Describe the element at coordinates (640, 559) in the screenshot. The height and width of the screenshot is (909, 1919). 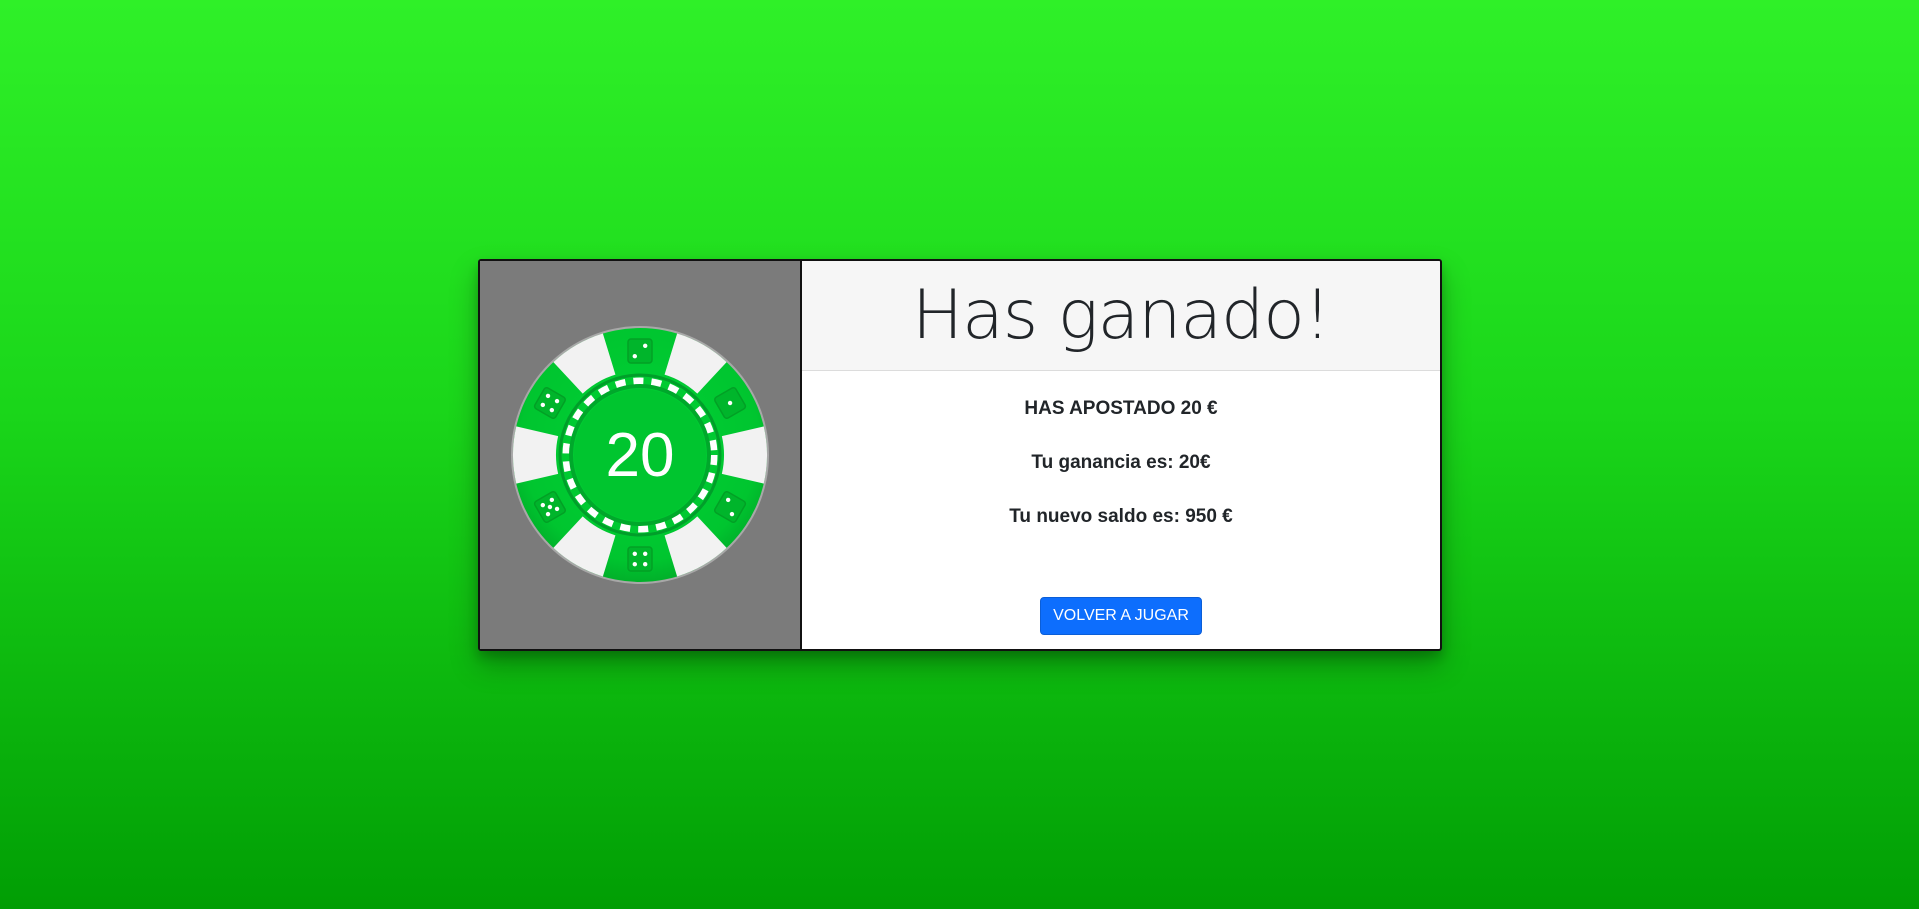
I see `dice-4-icon` at that location.